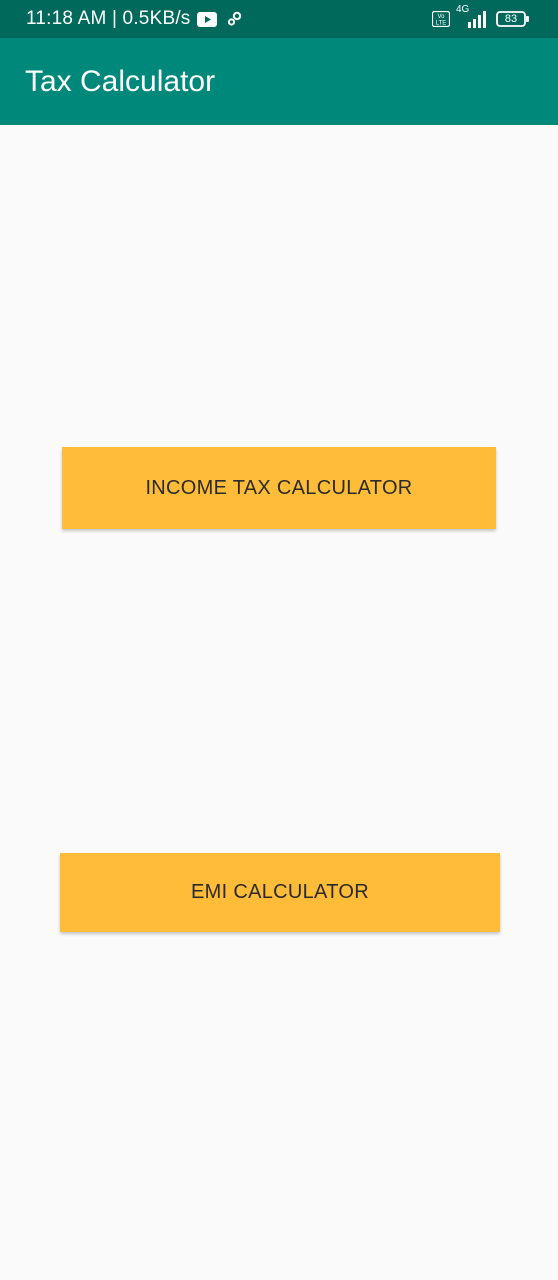  Describe the element at coordinates (108, 18) in the screenshot. I see `status-time-speed: 11:18 AM | 0.5KB/s` at that location.